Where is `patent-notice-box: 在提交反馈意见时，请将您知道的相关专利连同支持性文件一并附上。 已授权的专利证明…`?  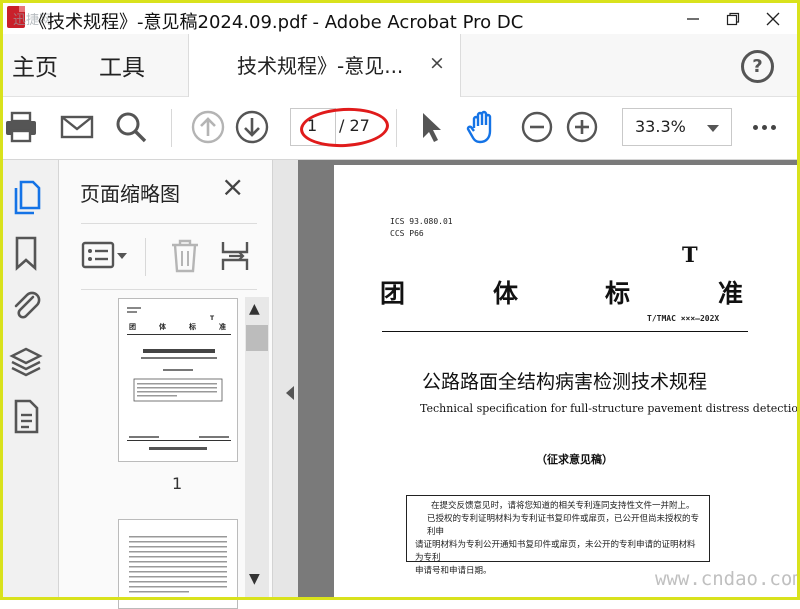
patent-notice-box: 在提交反馈意见时，请将您知道的相关专利连同支持性文件一并附上。 已授权的专利证明… is located at coordinates (558, 535).